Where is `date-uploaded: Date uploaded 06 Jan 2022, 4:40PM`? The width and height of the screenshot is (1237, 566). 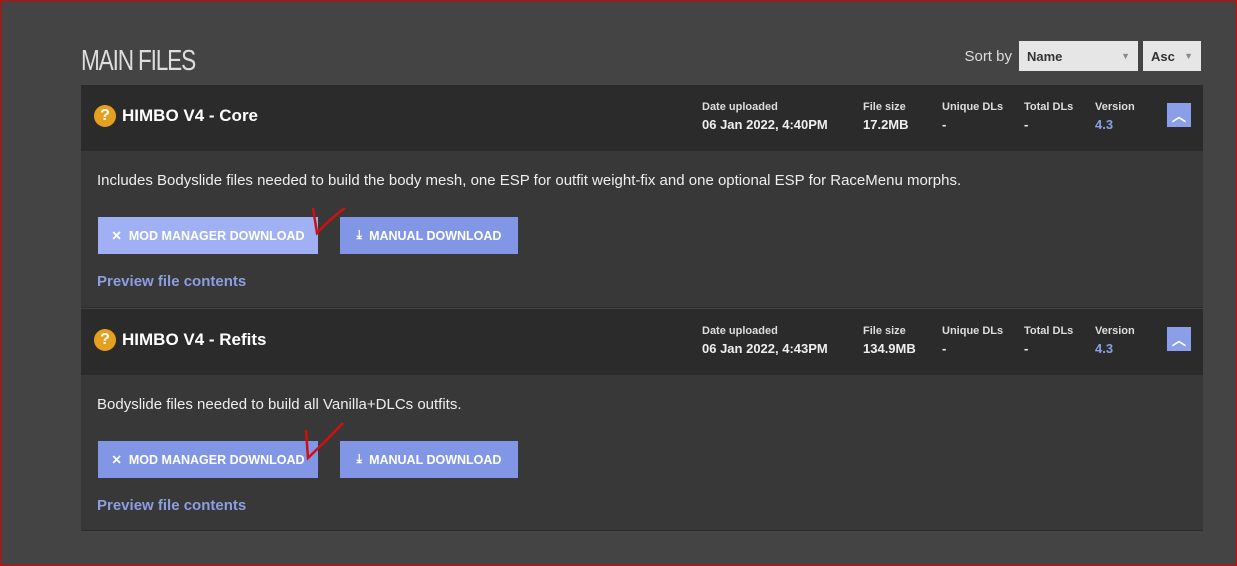
date-uploaded: Date uploaded 06 Jan 2022, 4:40PM is located at coordinates (765, 116).